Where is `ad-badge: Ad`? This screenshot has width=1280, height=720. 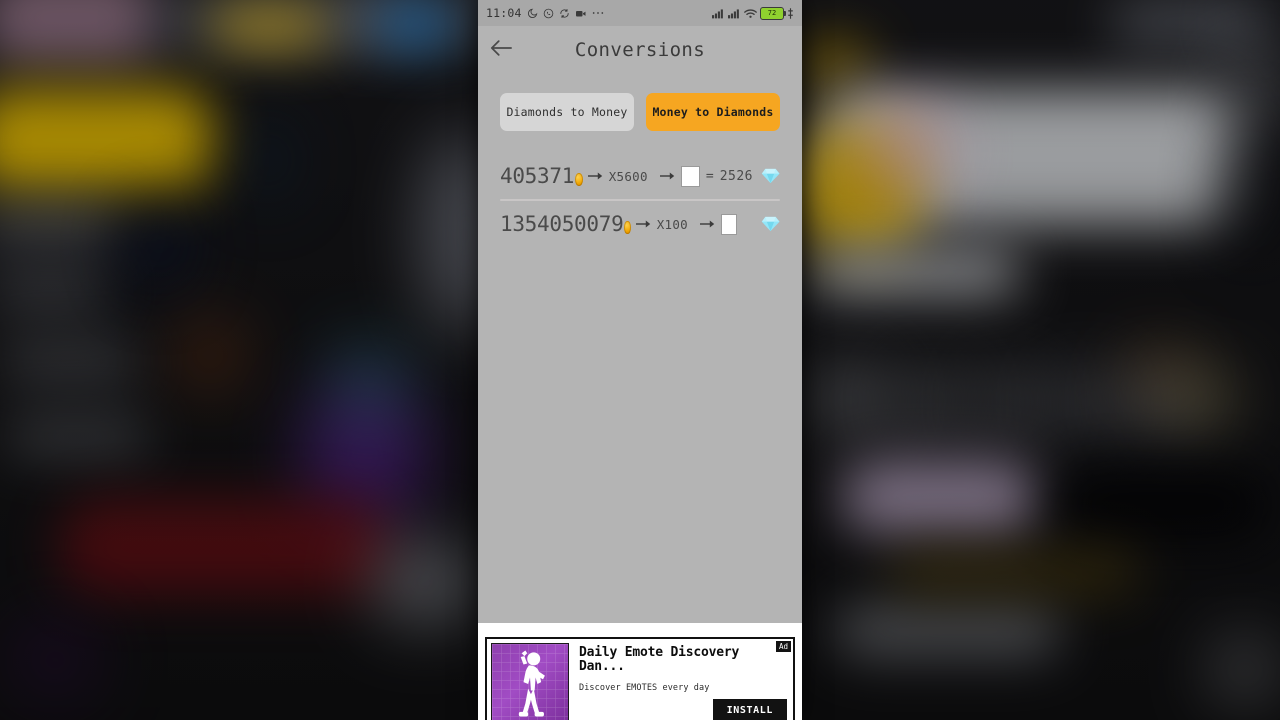
ad-badge: Ad is located at coordinates (783, 646).